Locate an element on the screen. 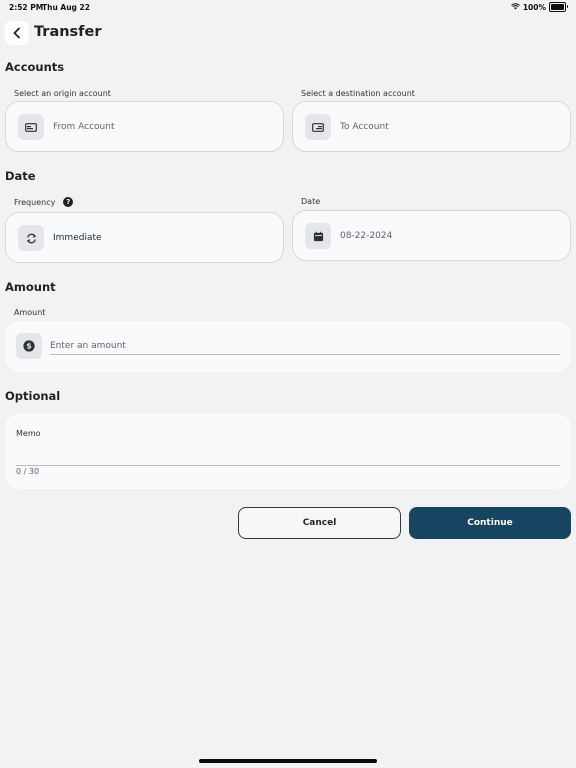 Image resolution: width=576 pixels, height=768 pixels. origin-account-select: From Account is located at coordinates (144, 126).